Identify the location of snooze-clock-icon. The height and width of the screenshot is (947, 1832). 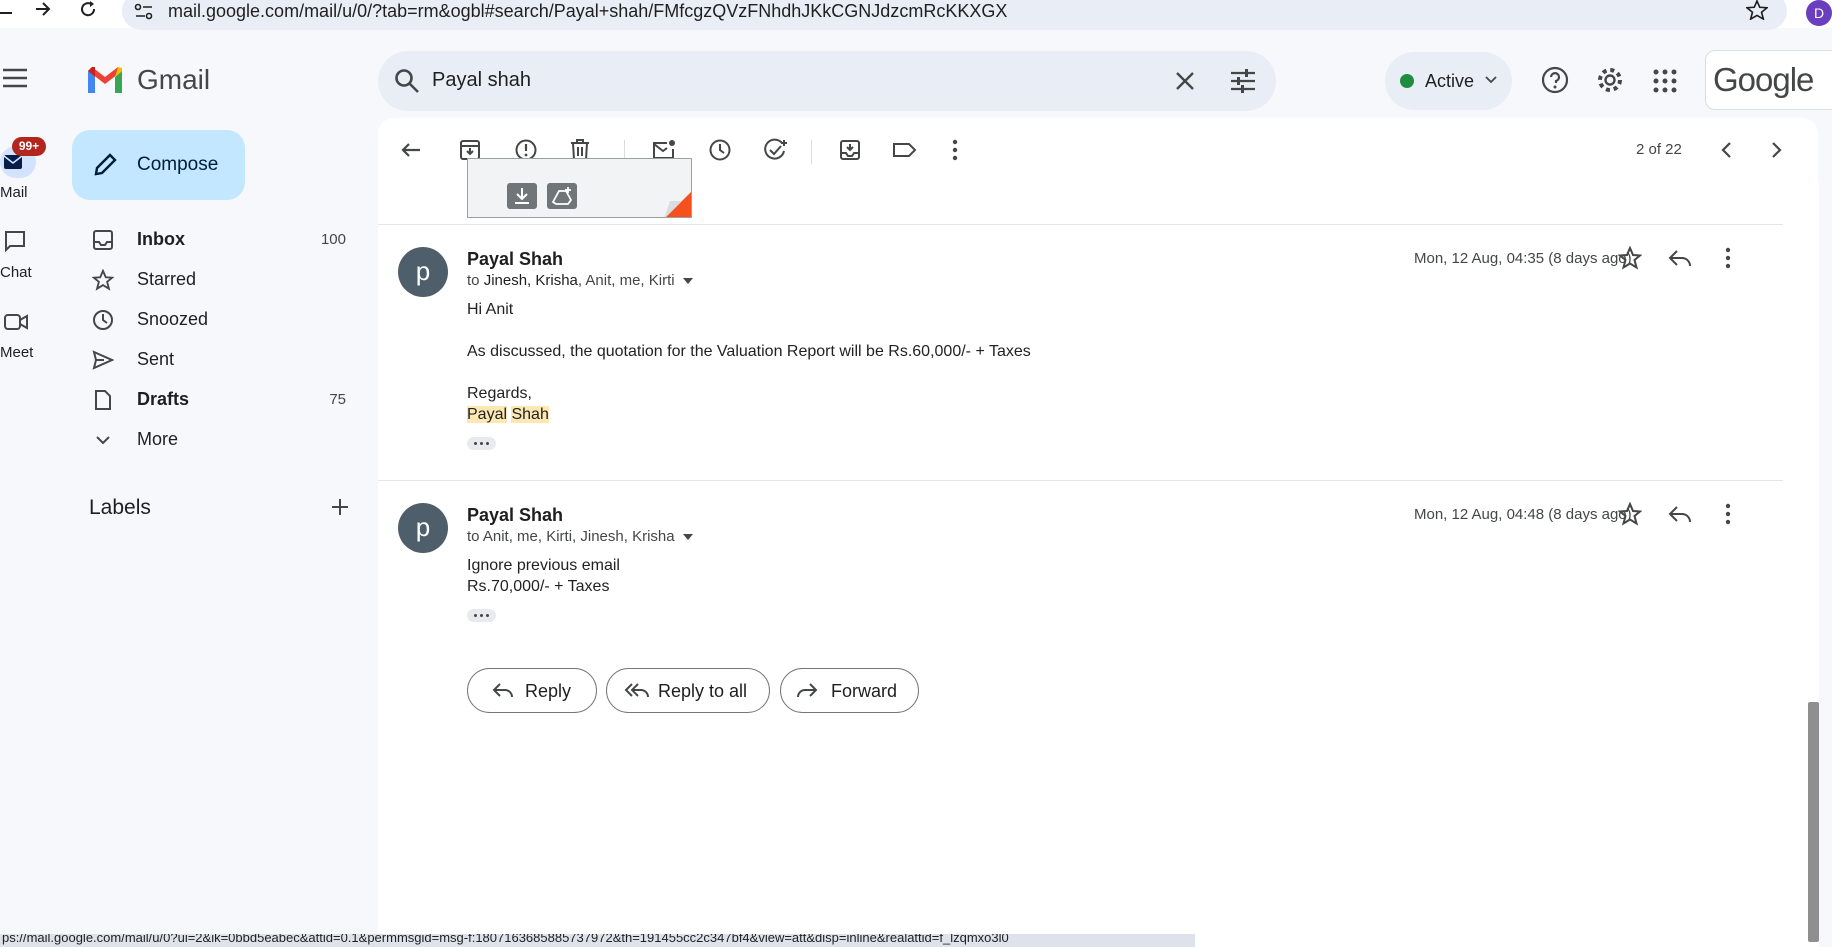
(720, 150).